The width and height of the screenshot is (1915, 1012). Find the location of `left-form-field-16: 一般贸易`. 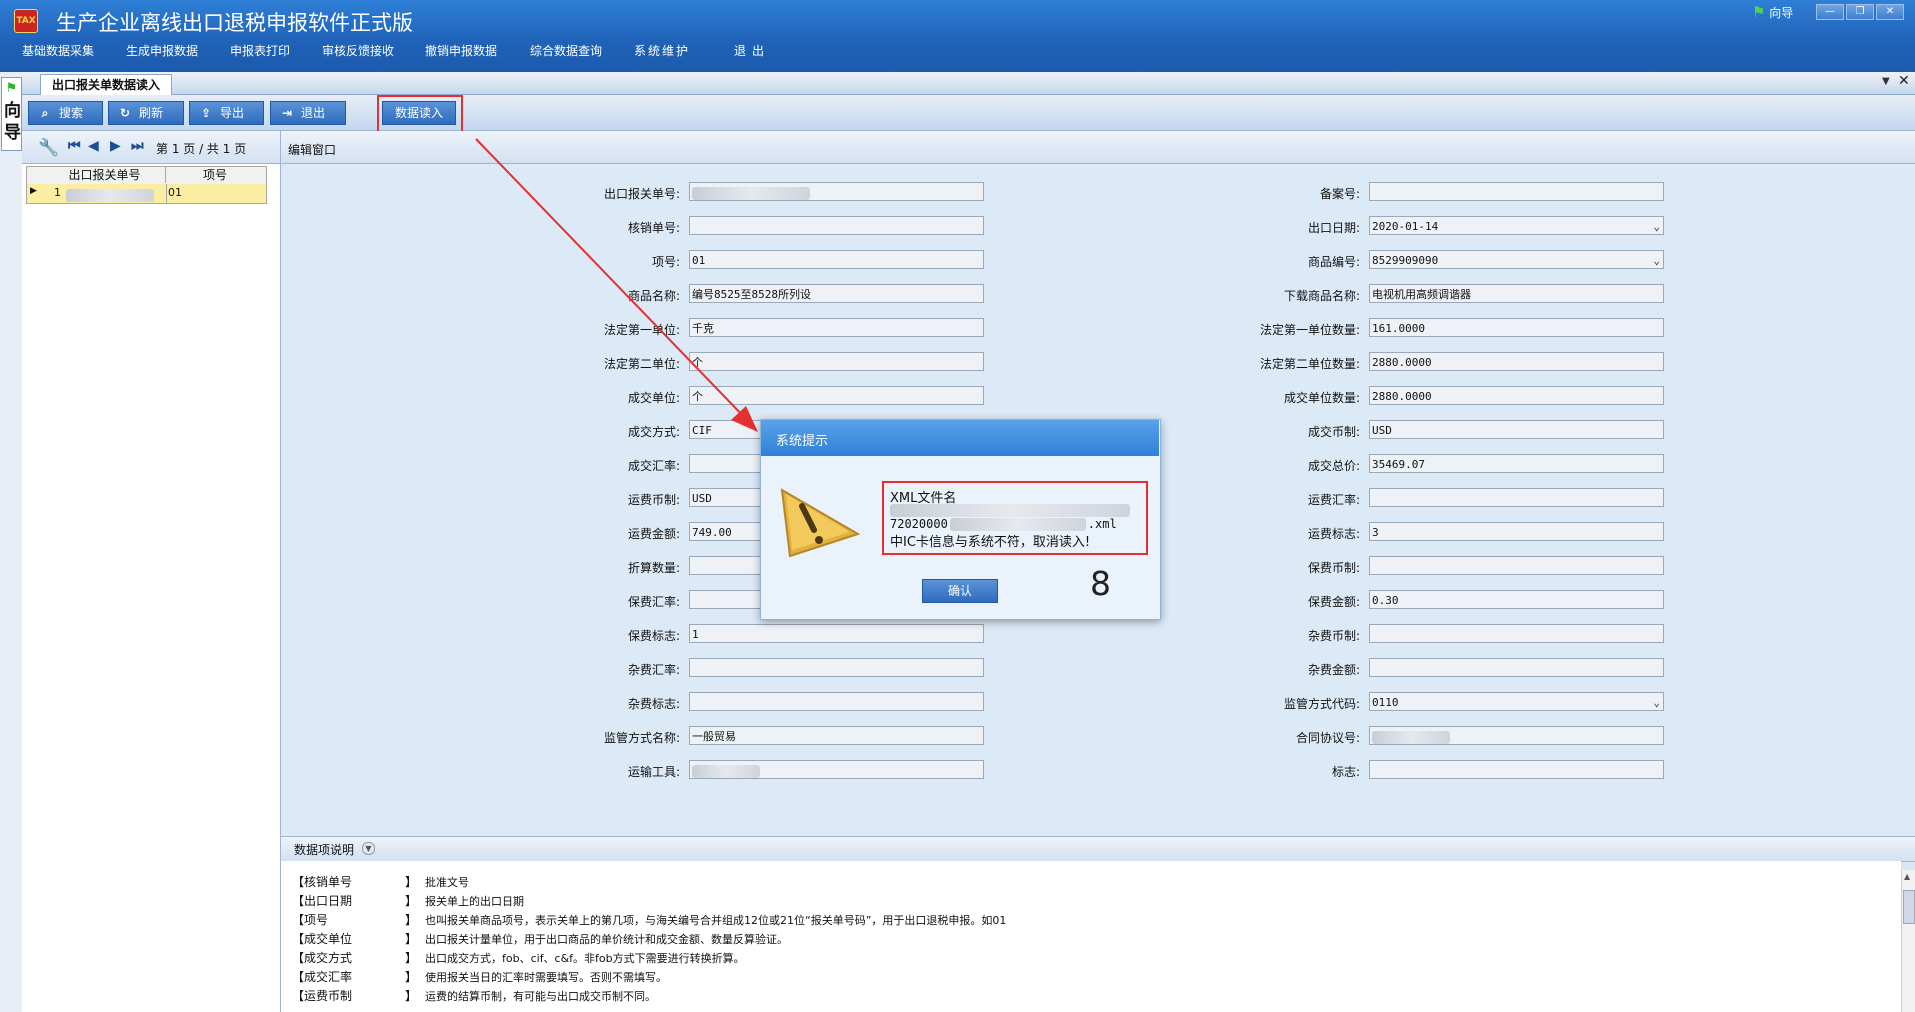

left-form-field-16: 一般贸易 is located at coordinates (836, 735).